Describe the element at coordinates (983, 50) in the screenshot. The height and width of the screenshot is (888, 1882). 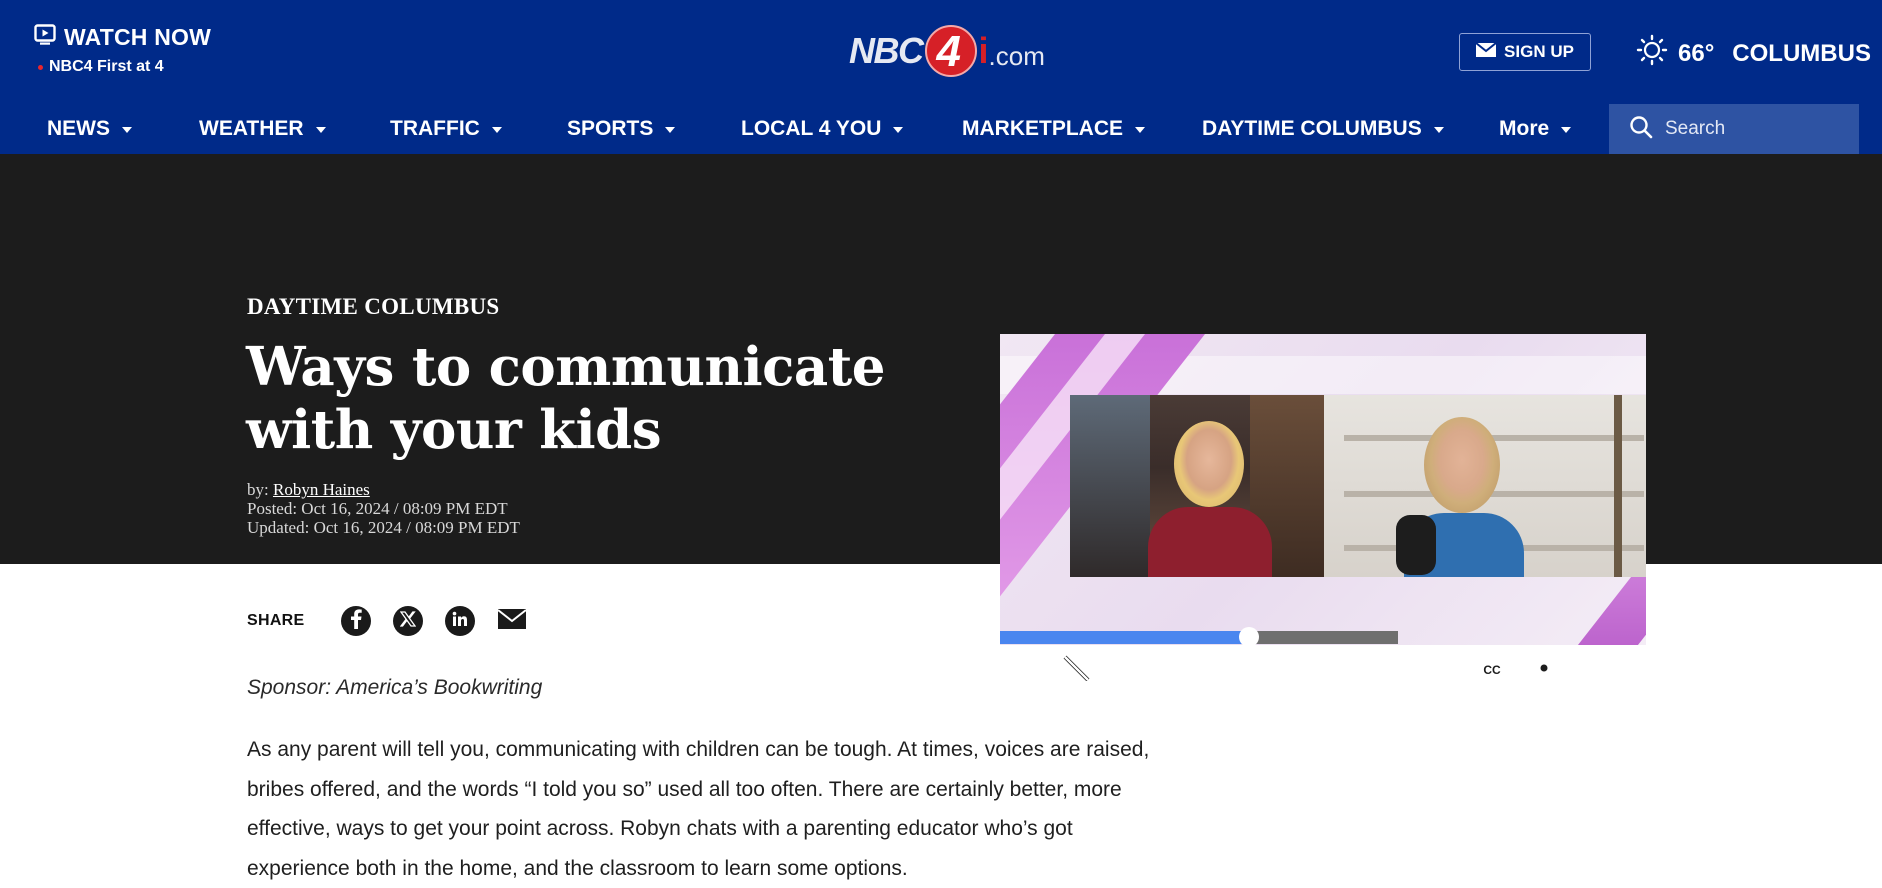
I see `logo-i: i` at that location.